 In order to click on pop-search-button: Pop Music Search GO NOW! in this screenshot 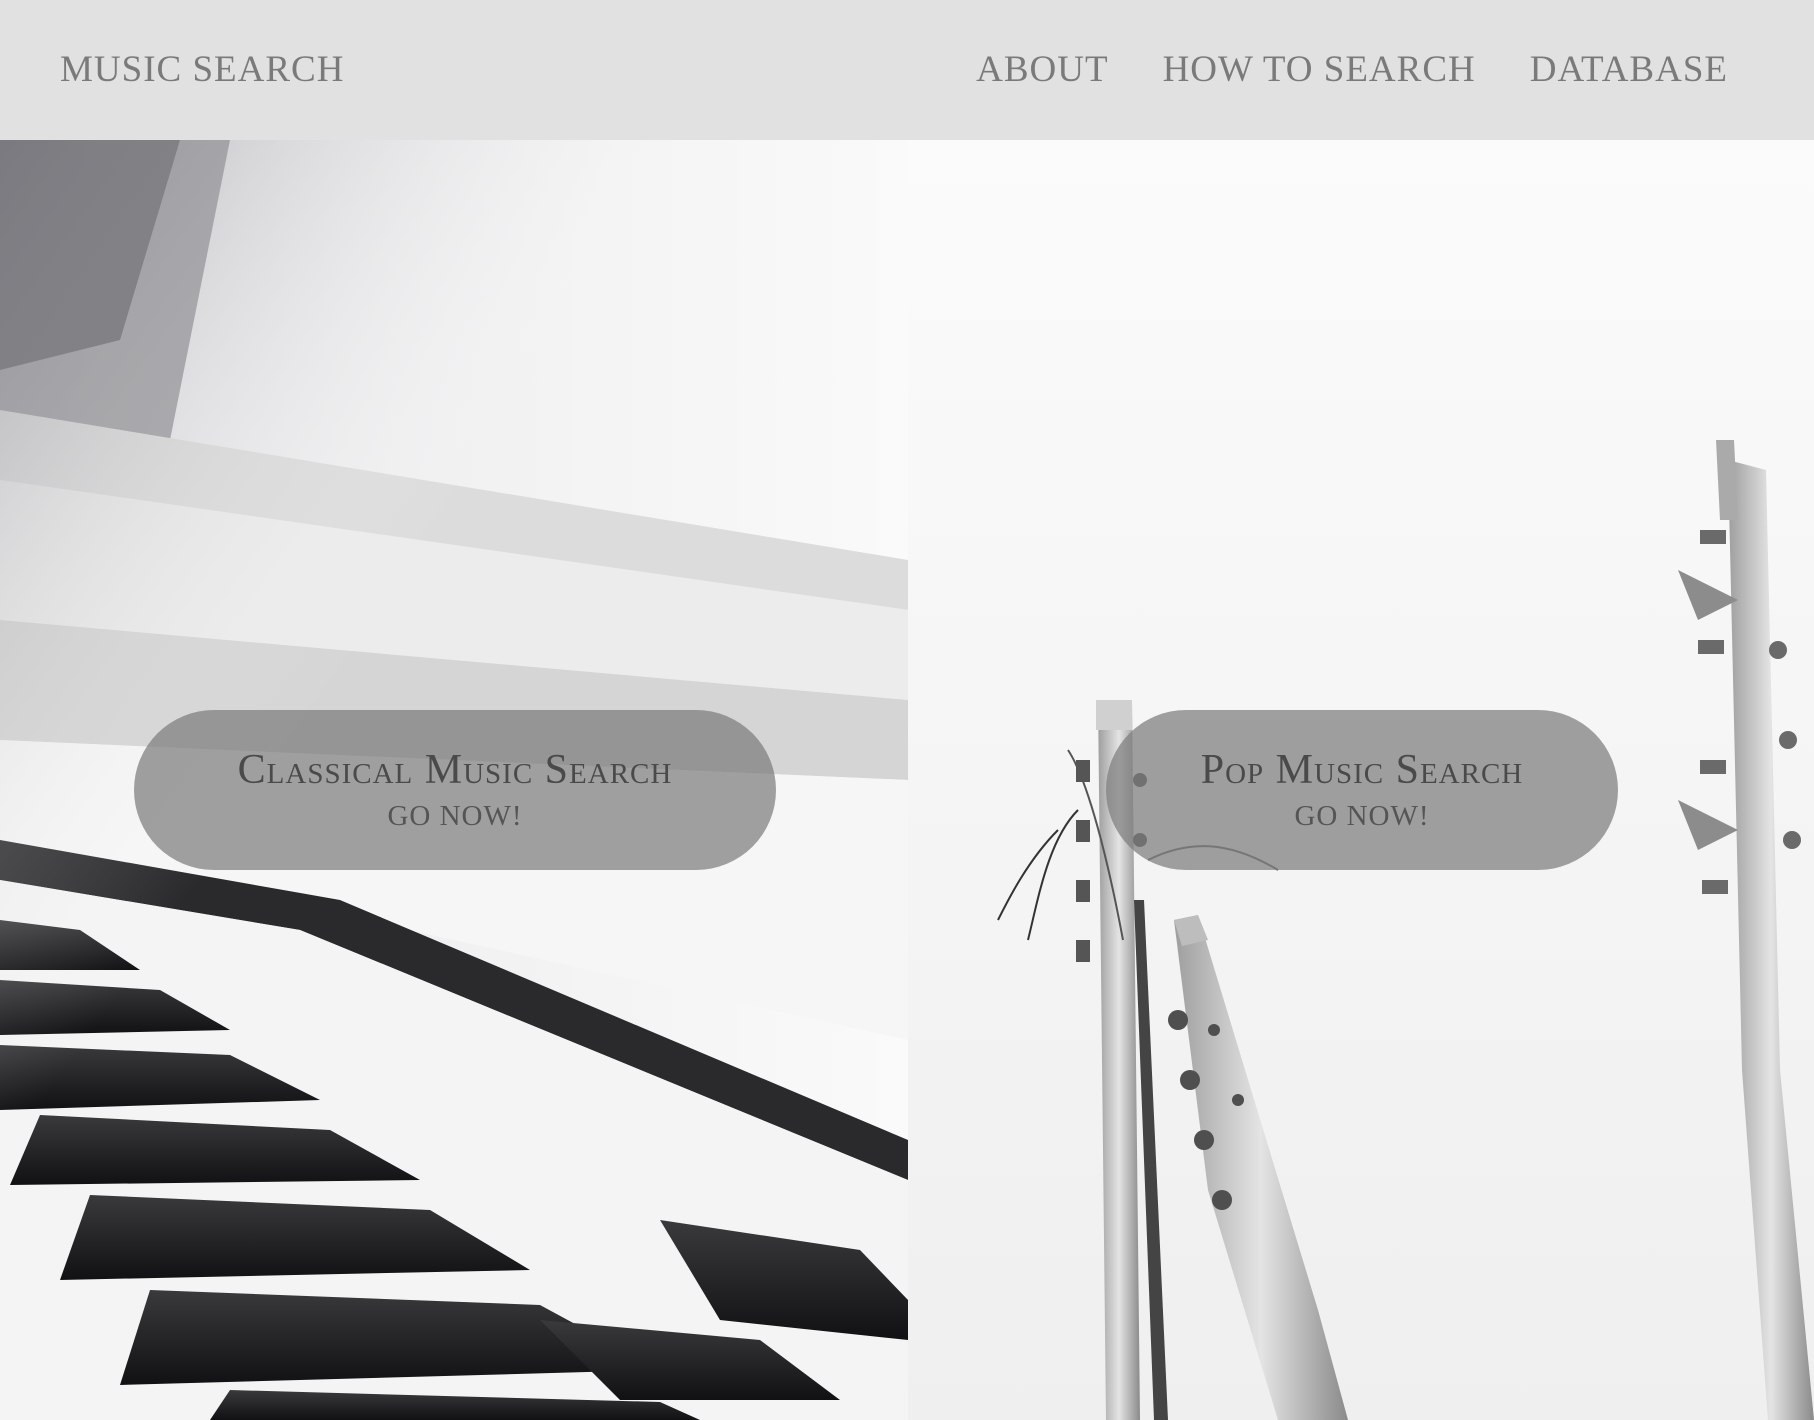, I will do `click(1362, 790)`.